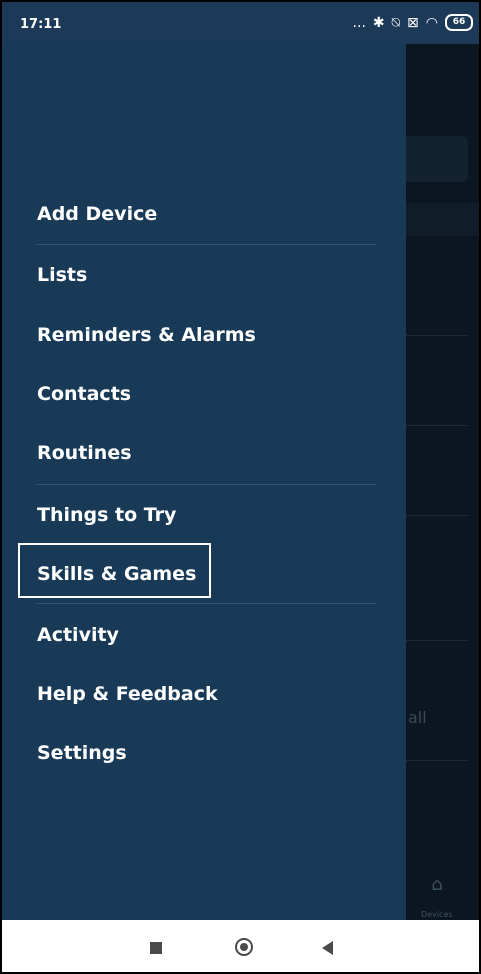  I want to click on devices-tab-label: Devices, so click(437, 914).